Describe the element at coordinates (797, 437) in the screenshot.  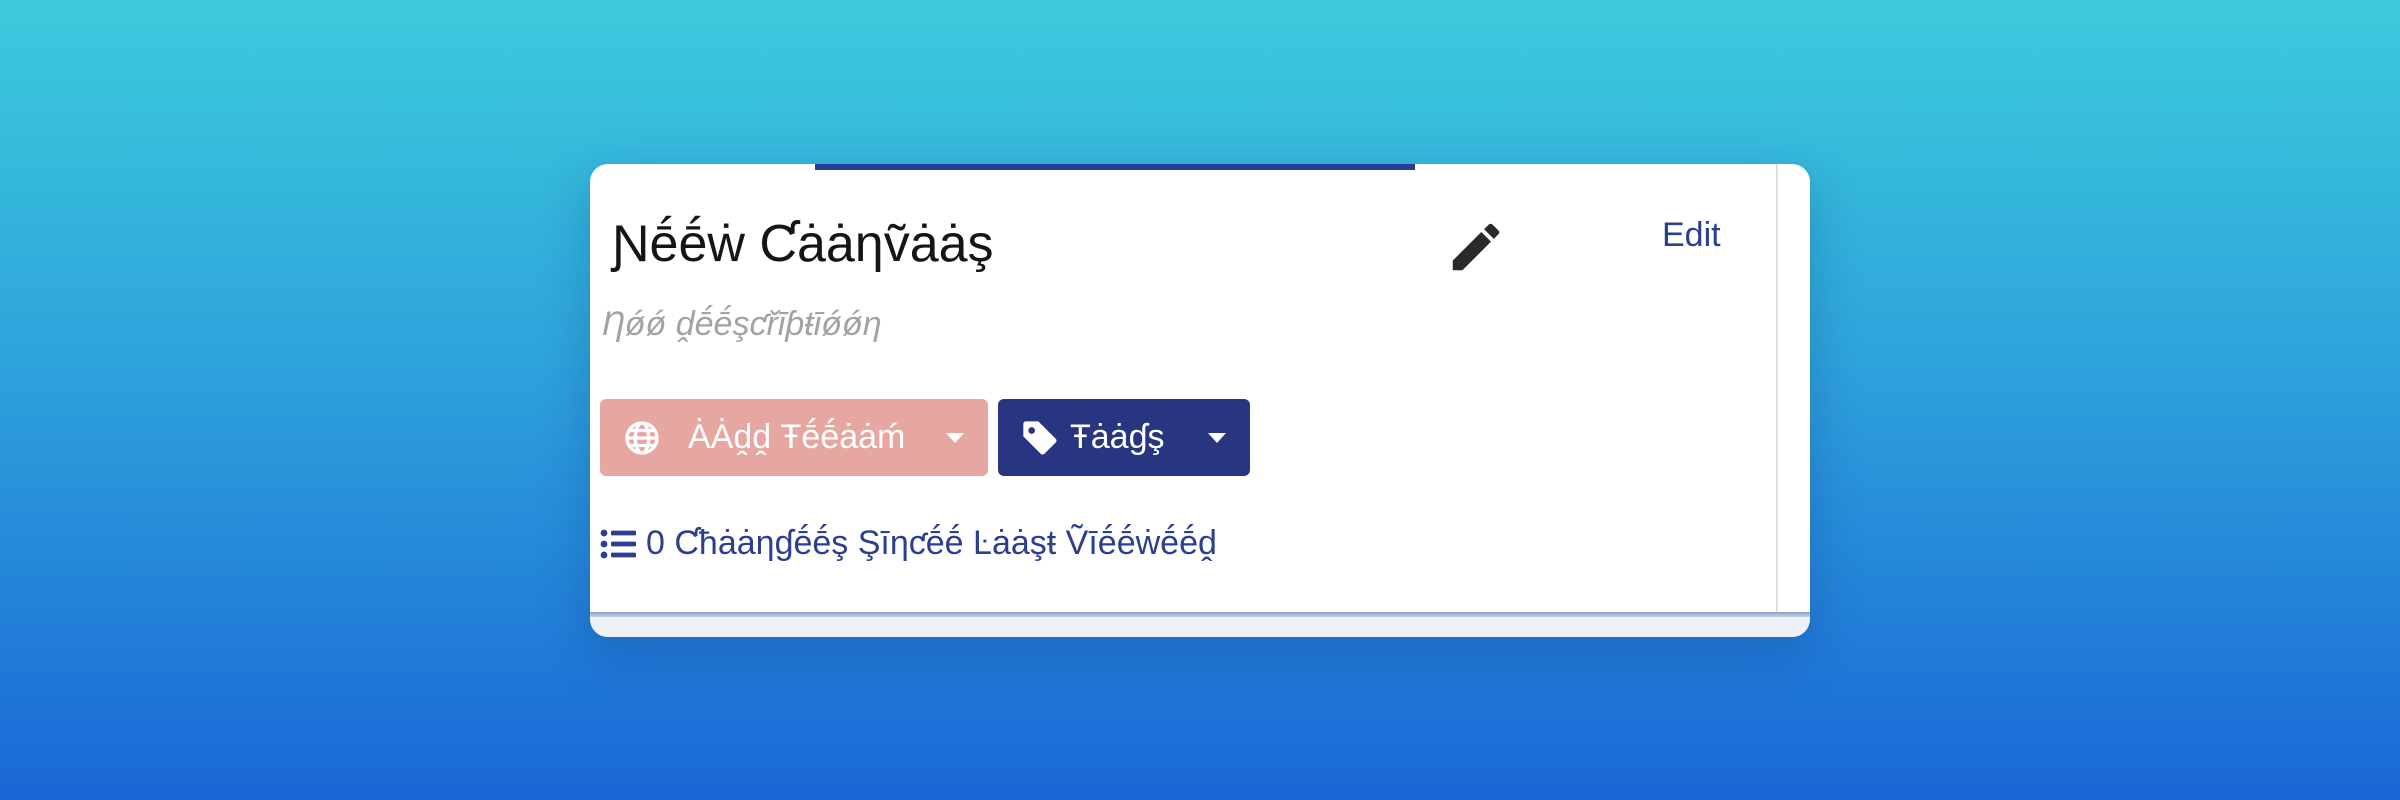
I see `add-team-label: ȦȦḓḓ Ŧḗḗȧȧḿ` at that location.